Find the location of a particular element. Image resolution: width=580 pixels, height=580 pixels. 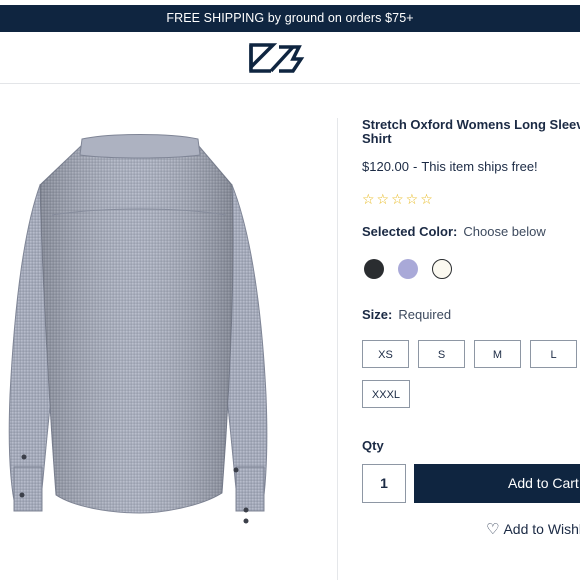

qty-label: Qty is located at coordinates (373, 445).